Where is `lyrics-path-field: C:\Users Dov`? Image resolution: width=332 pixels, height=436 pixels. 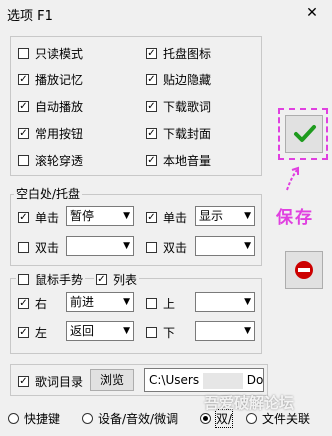
lyrics-path-field: C:\Users Dov is located at coordinates (204, 380).